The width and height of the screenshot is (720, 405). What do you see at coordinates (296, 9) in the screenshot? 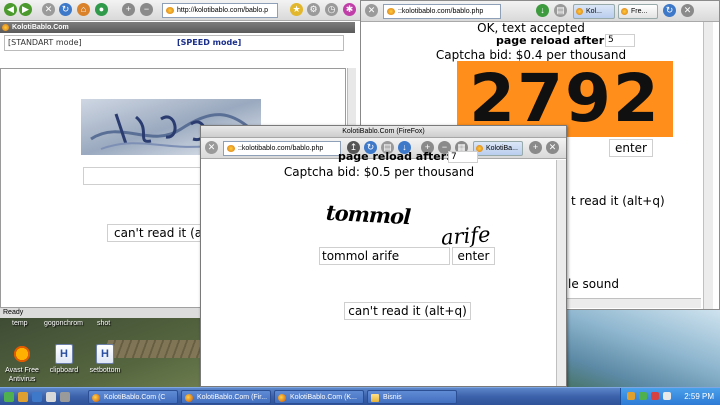
I see `star-icon: ★` at bounding box center [296, 9].